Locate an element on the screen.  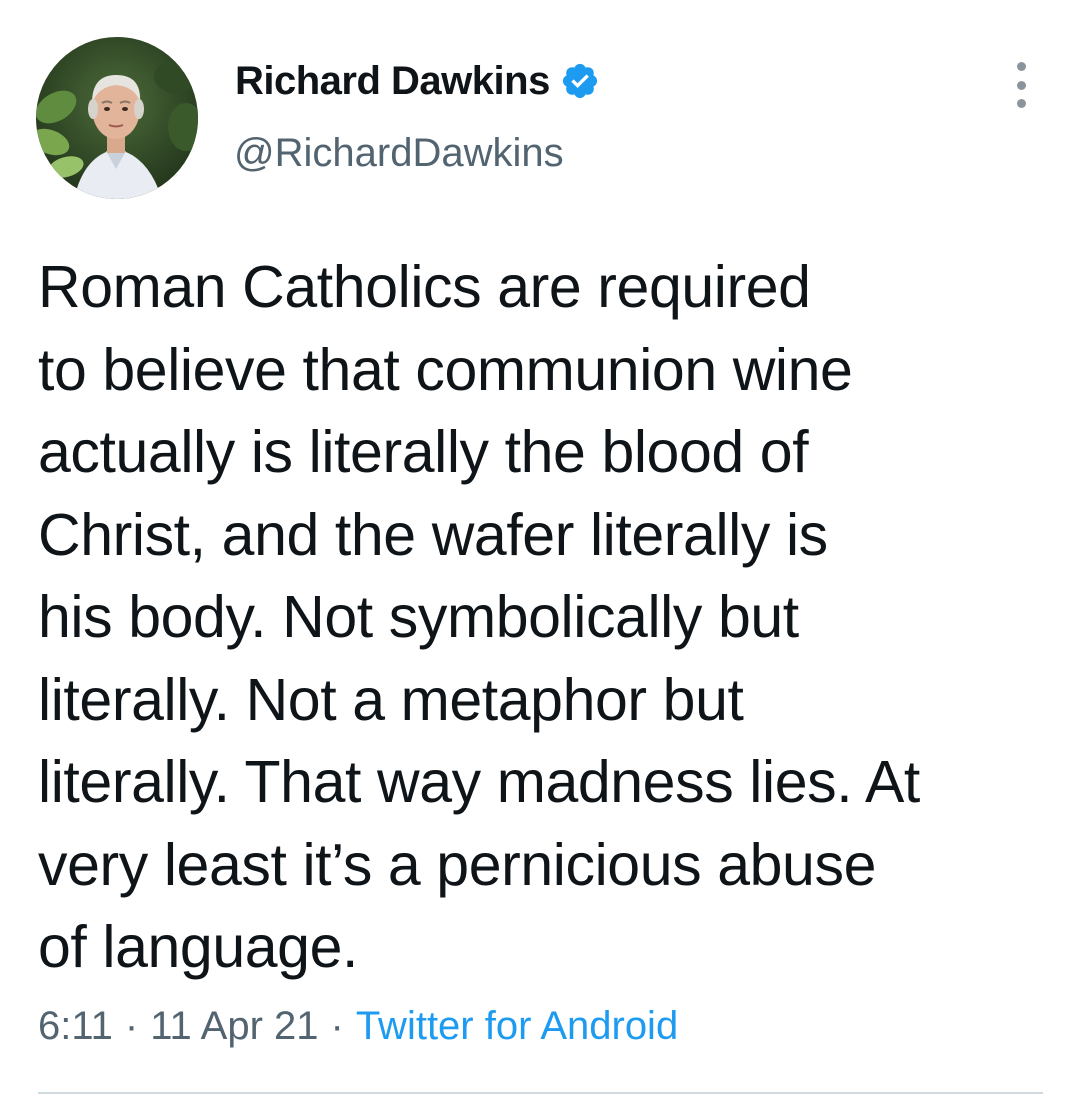
author-handle: @RichardDawkins is located at coordinates (399, 153).